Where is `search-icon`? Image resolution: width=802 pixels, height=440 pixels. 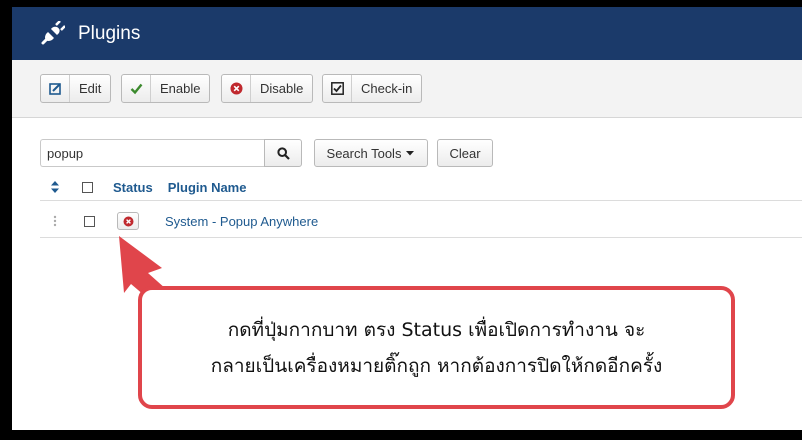
search-icon is located at coordinates (283, 153).